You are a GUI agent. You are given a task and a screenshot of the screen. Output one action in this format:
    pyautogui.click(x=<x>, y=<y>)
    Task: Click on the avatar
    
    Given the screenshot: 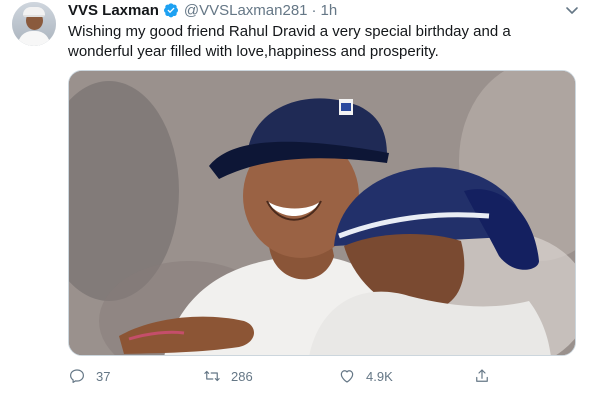 What is the action you would take?
    pyautogui.click(x=34, y=24)
    